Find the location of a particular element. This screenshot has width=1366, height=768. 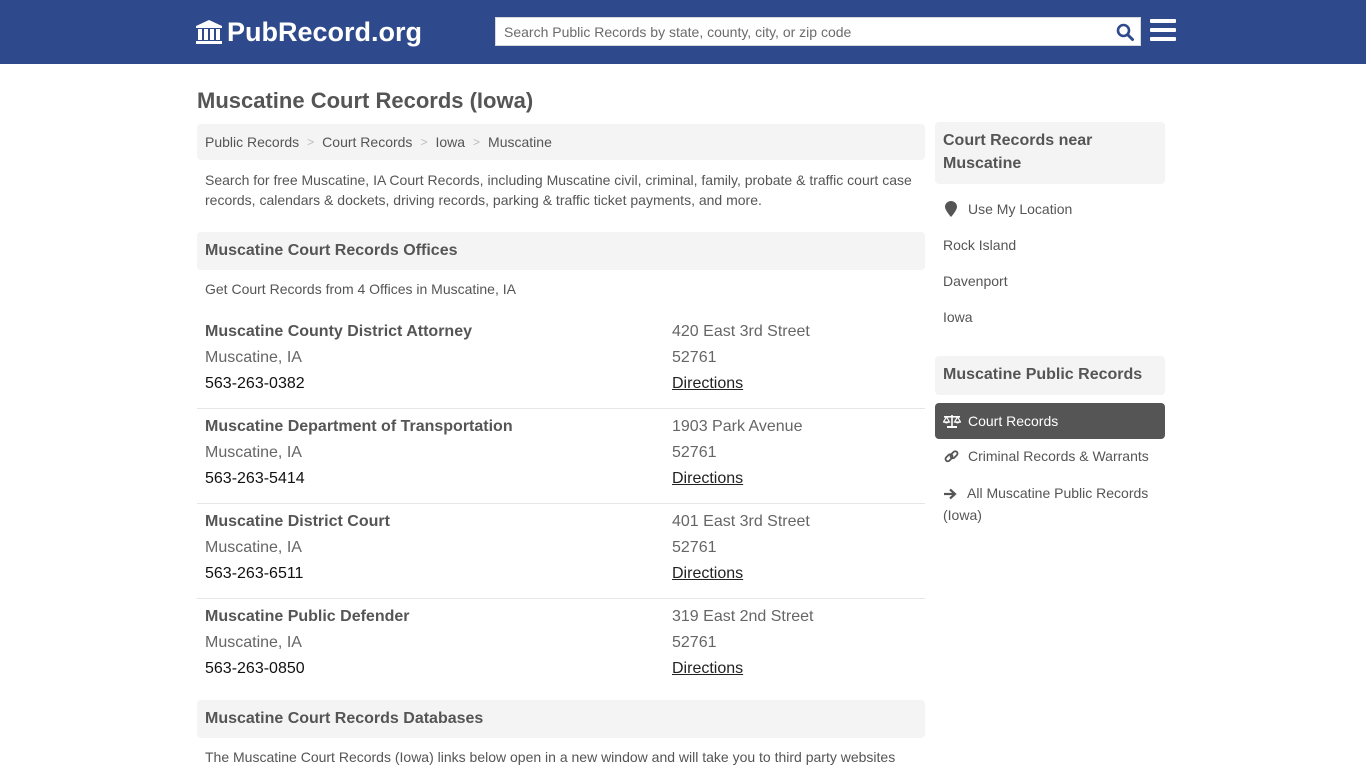

breadcrumb-court-records: Court Records is located at coordinates (367, 142).